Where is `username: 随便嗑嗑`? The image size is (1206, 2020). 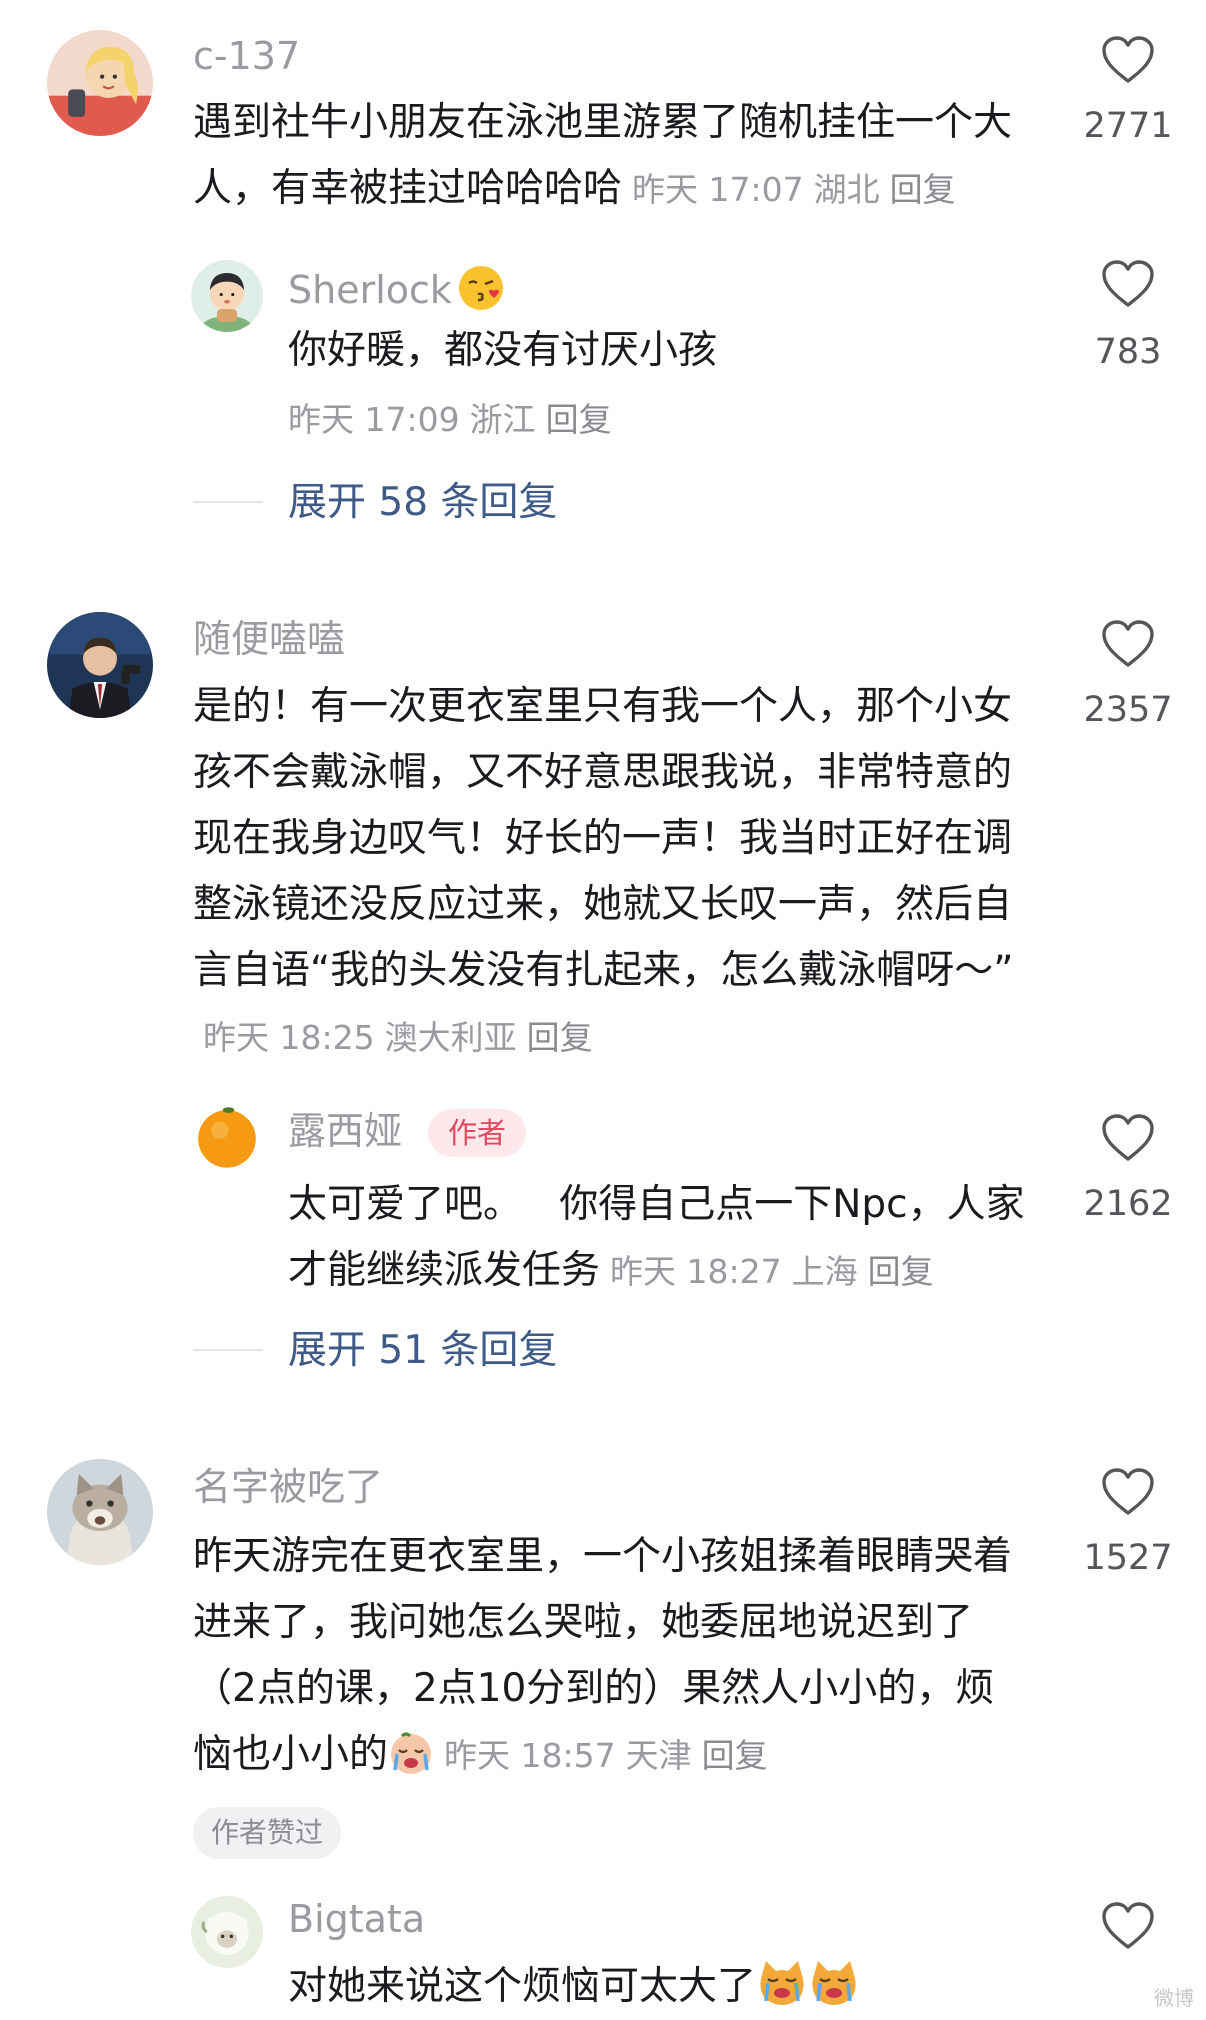 username: 随便嗑嗑 is located at coordinates (269, 639).